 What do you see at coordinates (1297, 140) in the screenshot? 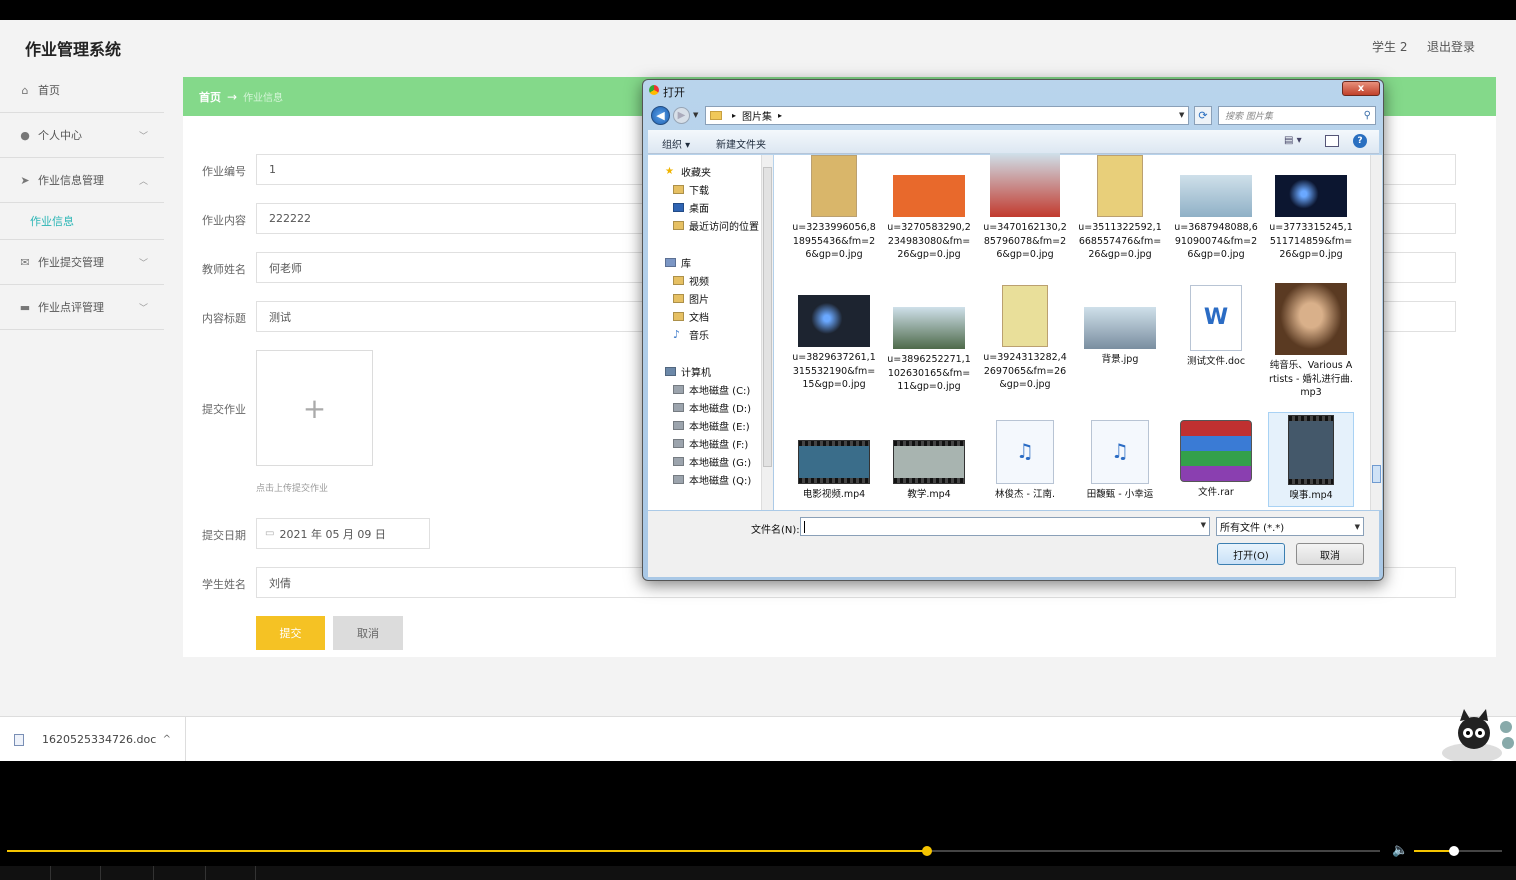
I see `view-menu: ▤ ▾` at bounding box center [1297, 140].